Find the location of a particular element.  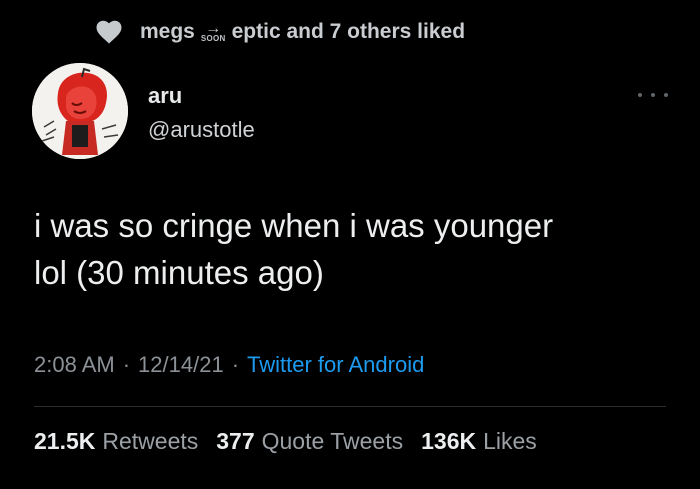

quote-tweets-stat: 377 Quote Tweets is located at coordinates (309, 441).